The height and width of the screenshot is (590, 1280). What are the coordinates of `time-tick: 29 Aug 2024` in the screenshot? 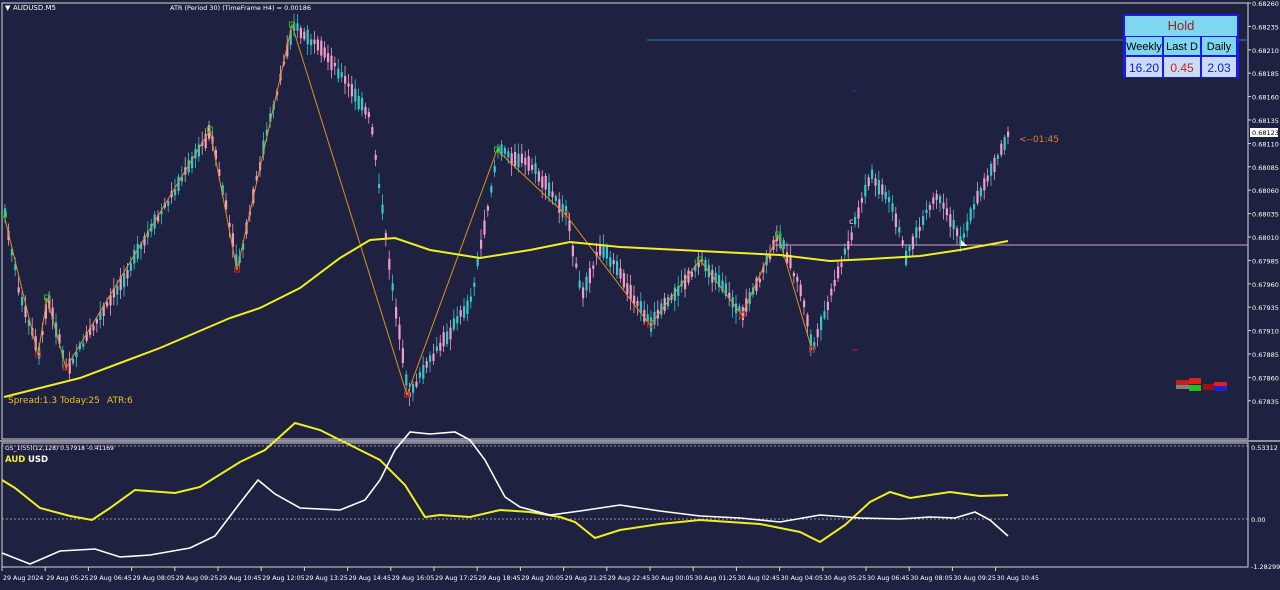 It's located at (23, 578).